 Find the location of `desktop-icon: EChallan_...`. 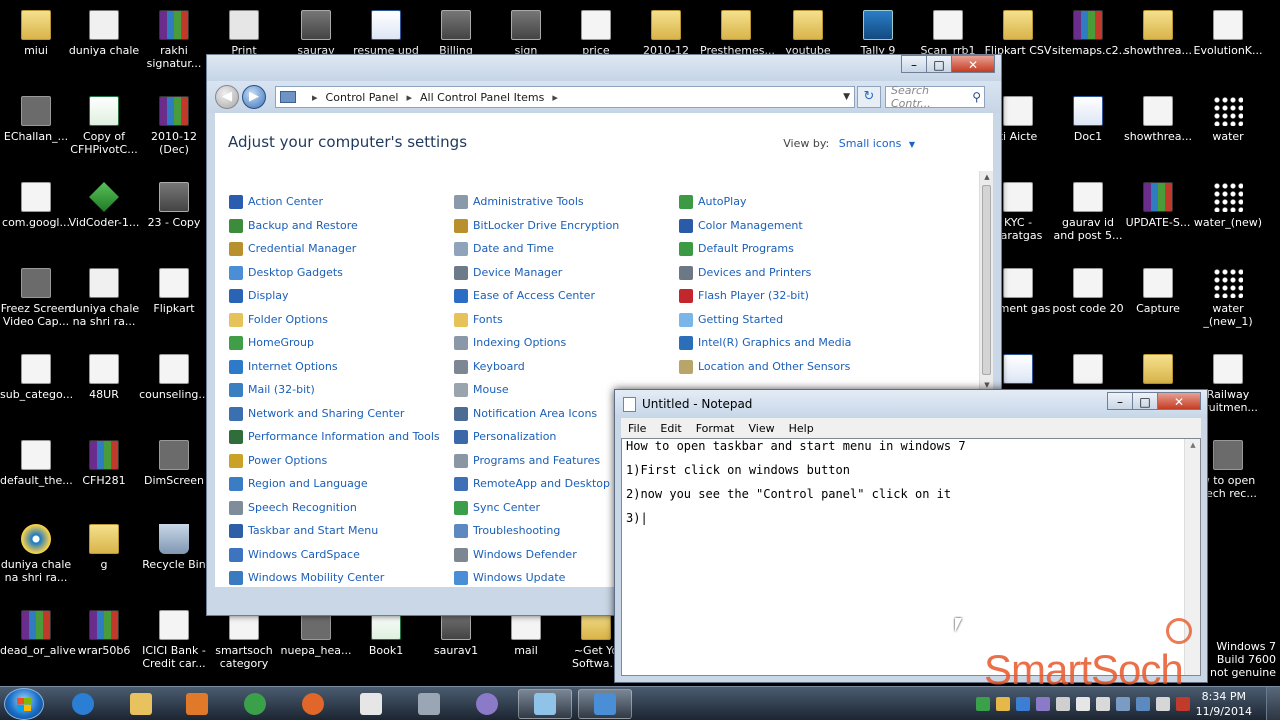

desktop-icon: EChallan_... is located at coordinates (36, 130).